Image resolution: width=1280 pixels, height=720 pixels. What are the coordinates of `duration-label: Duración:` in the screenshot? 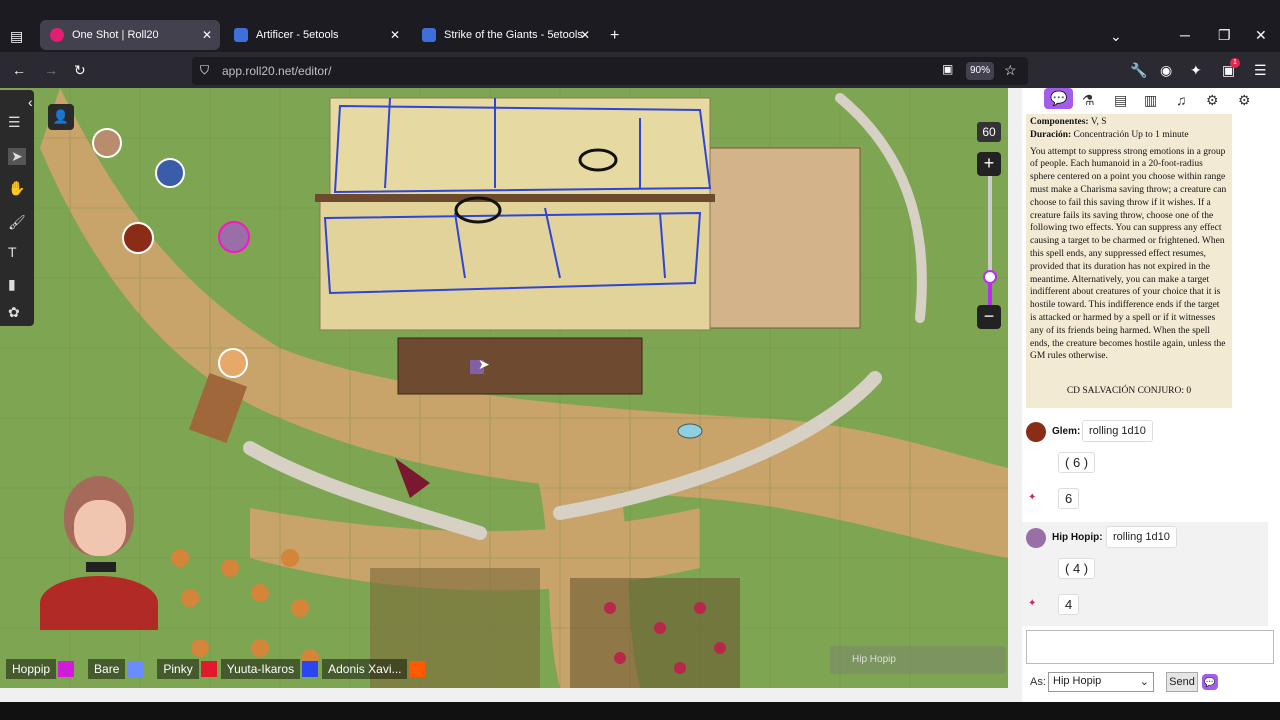 It's located at (1051, 134).